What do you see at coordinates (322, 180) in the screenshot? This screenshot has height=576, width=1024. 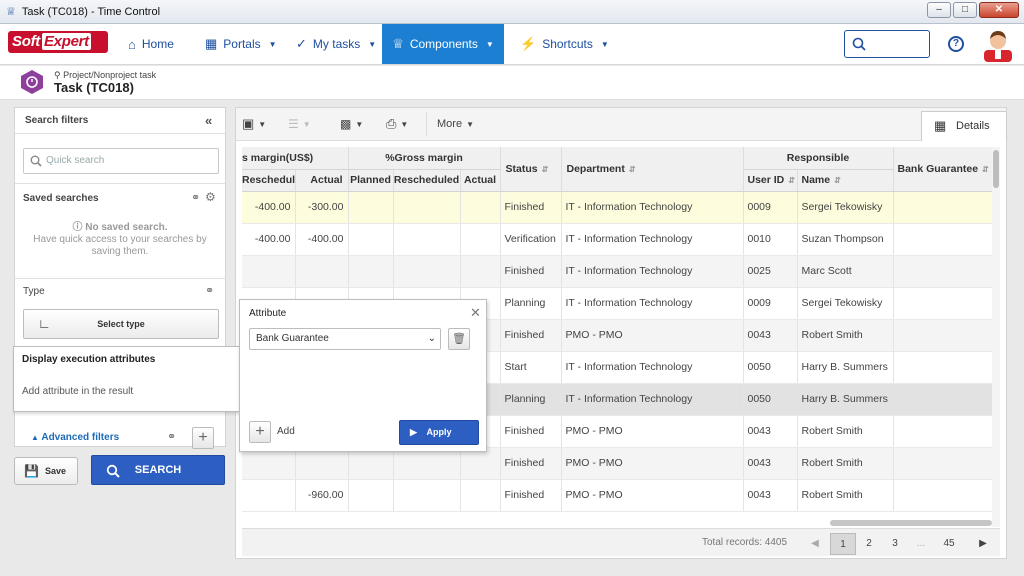 I see `col-actual: Actual` at bounding box center [322, 180].